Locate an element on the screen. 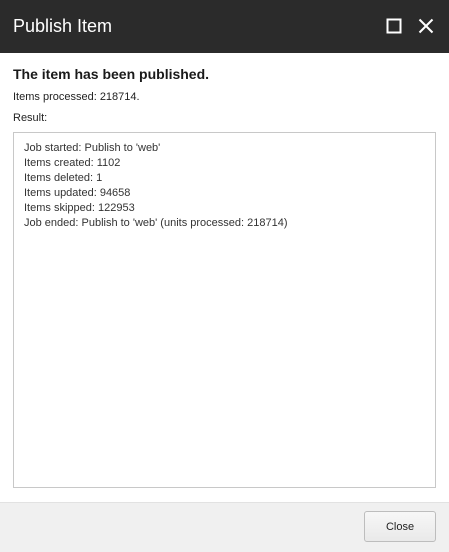 Image resolution: width=449 pixels, height=552 pixels. result-label: Result: is located at coordinates (30, 118).